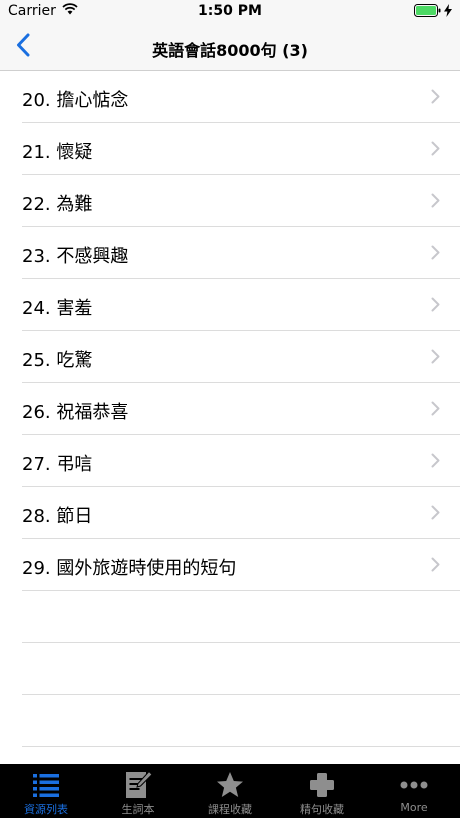 The width and height of the screenshot is (460, 818). Describe the element at coordinates (57, 360) in the screenshot. I see `list-item-label: 25. 吃驚` at that location.